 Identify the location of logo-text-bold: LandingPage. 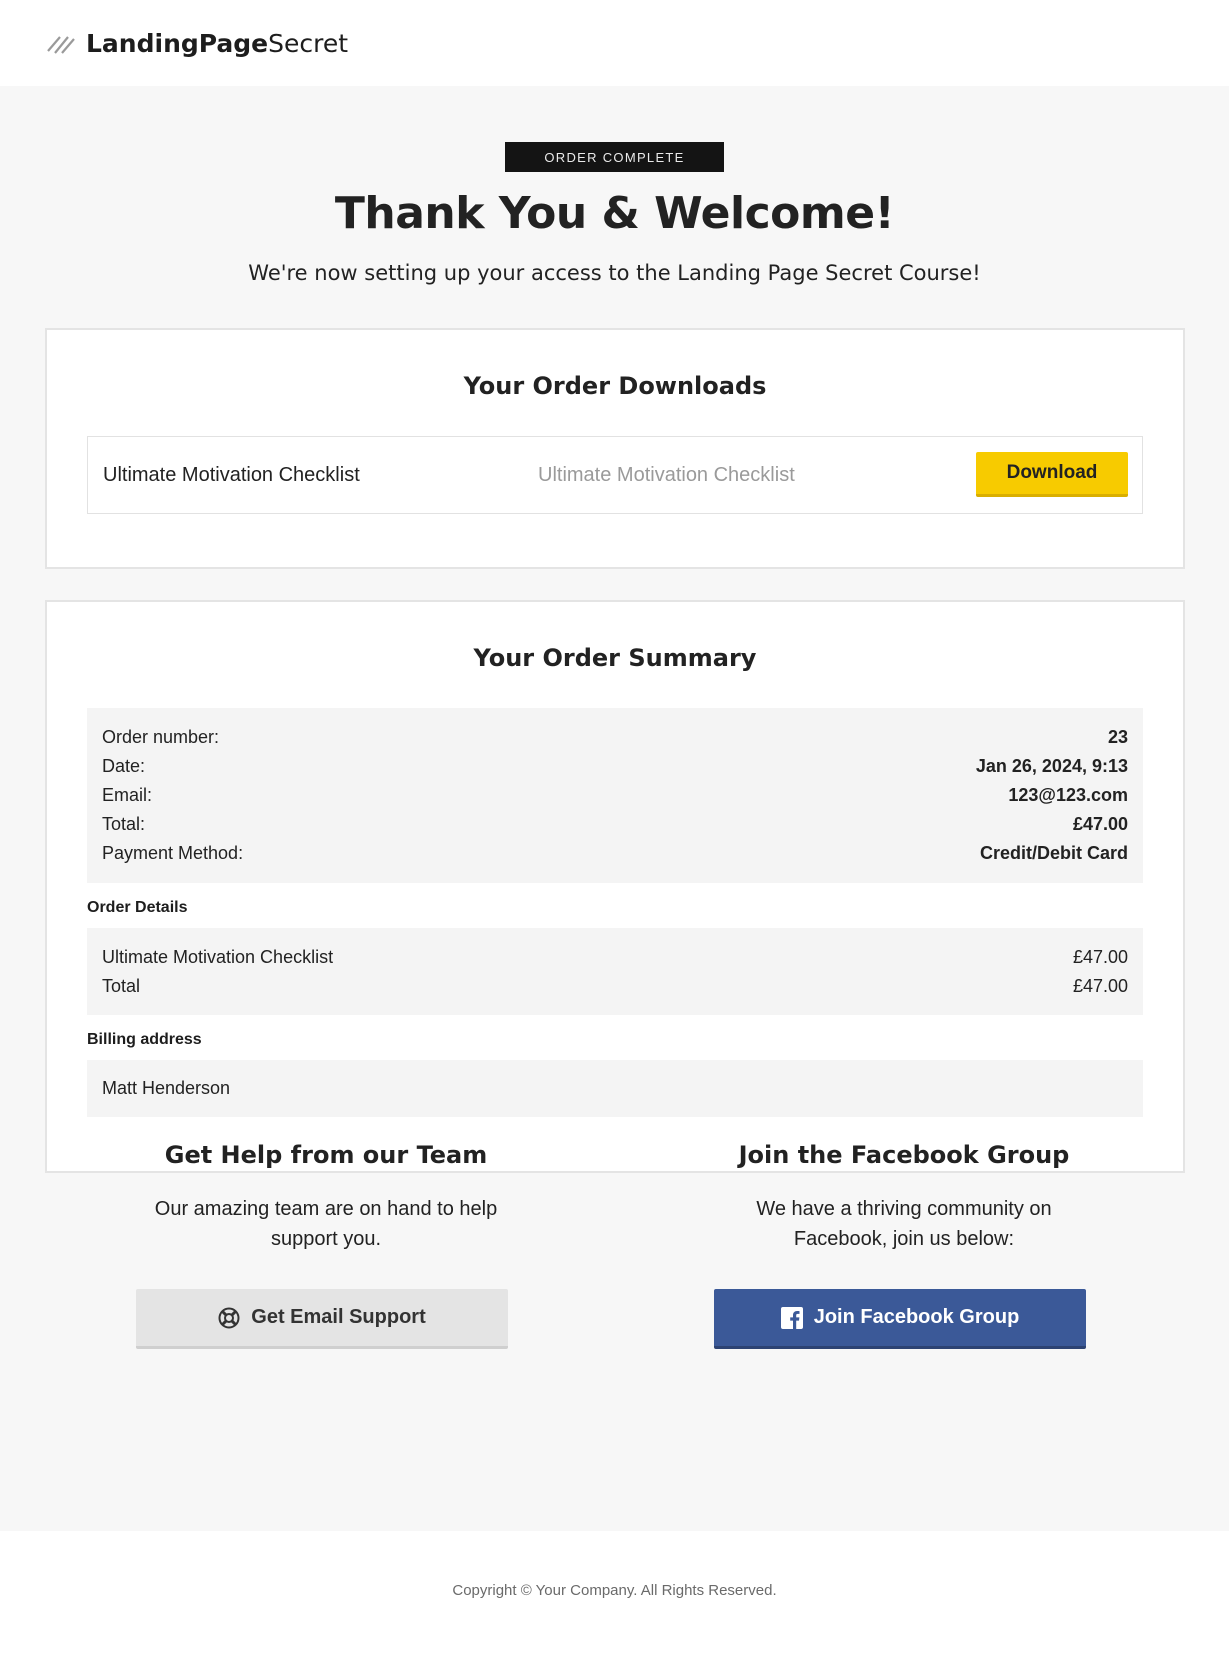
(177, 43).